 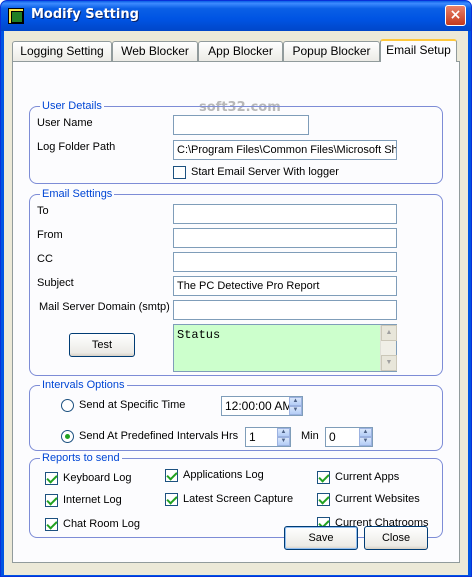 What do you see at coordinates (240, 51) in the screenshot?
I see `tab-app-blocker: App Blocker` at bounding box center [240, 51].